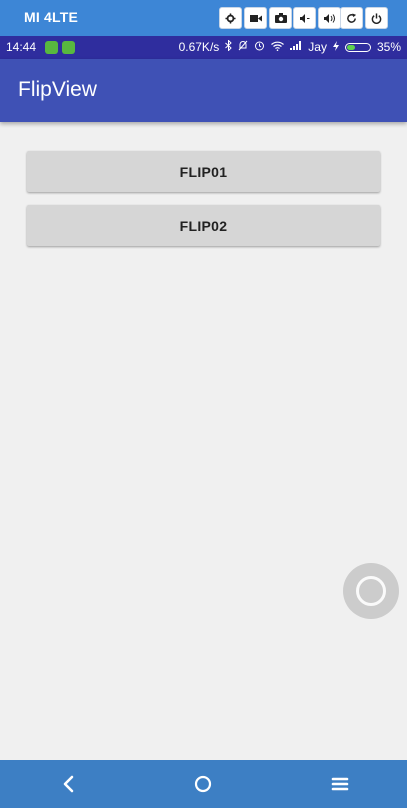  Describe the element at coordinates (57, 89) in the screenshot. I see `page-title: FlipView` at that location.